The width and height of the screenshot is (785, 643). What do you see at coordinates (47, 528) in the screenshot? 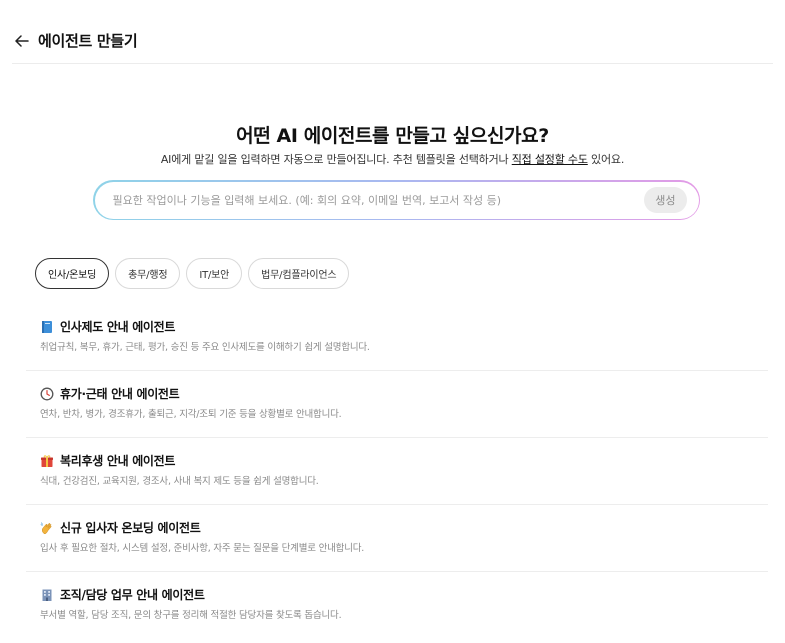
I see `waving-hand-icon` at bounding box center [47, 528].